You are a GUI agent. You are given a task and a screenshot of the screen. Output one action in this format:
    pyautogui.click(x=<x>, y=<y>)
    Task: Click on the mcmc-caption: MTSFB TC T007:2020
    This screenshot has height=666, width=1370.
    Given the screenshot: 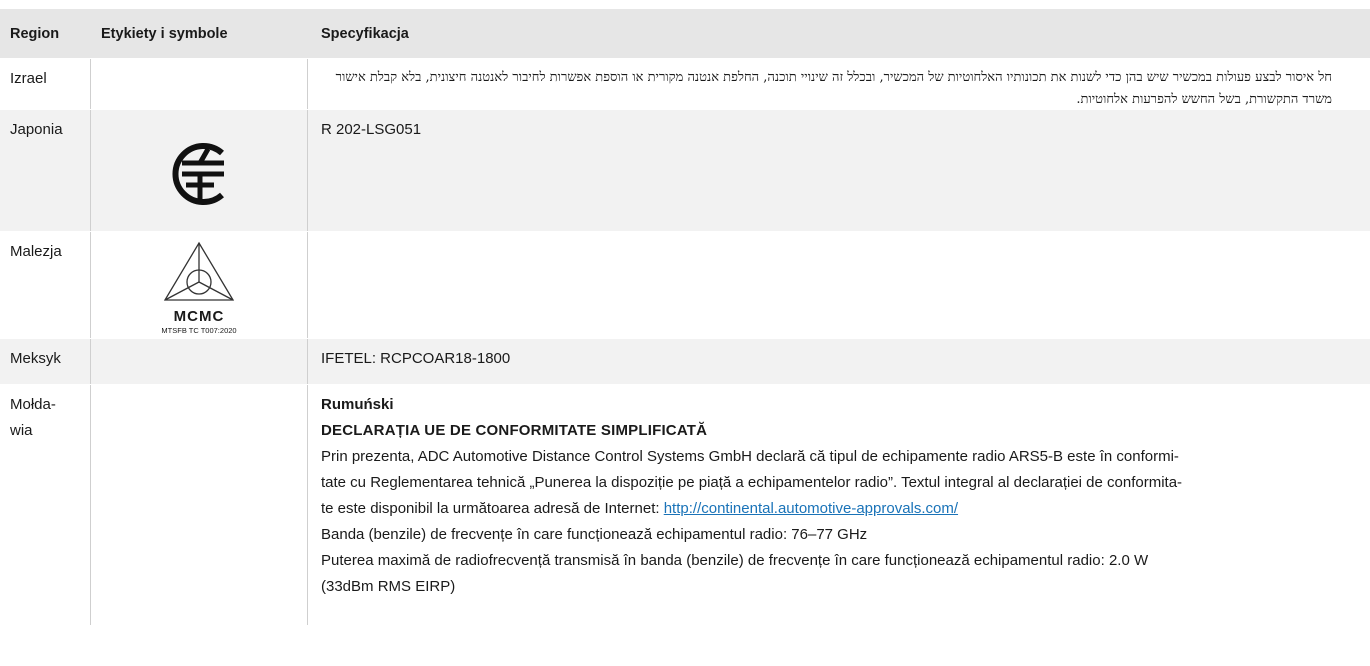 What is the action you would take?
    pyautogui.click(x=199, y=330)
    